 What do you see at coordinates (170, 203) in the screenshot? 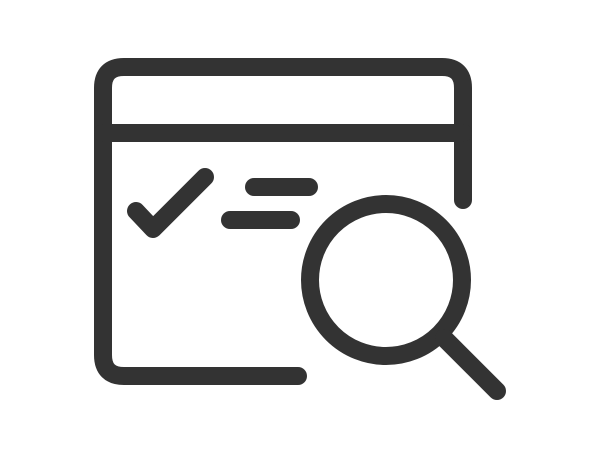
I see `checkmark-icon` at bounding box center [170, 203].